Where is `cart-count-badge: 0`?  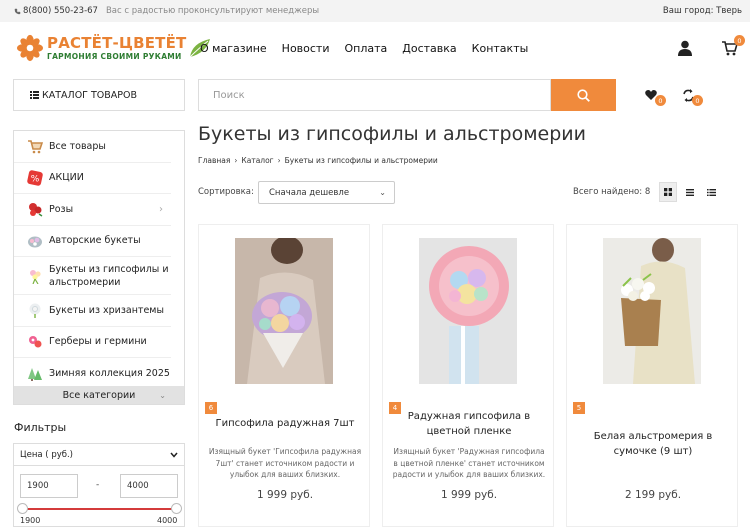 cart-count-badge: 0 is located at coordinates (739, 40).